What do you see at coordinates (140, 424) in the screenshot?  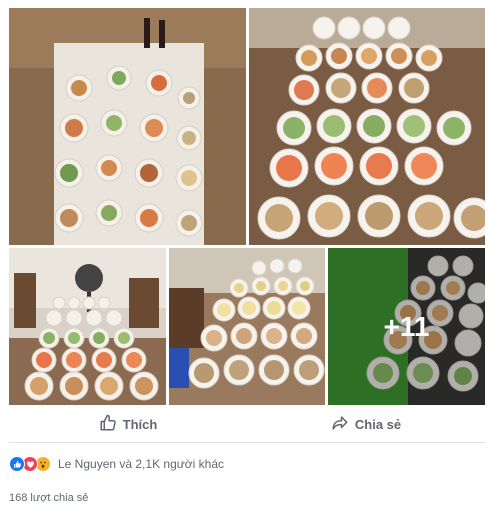 I see `like-button-label: Thích` at bounding box center [140, 424].